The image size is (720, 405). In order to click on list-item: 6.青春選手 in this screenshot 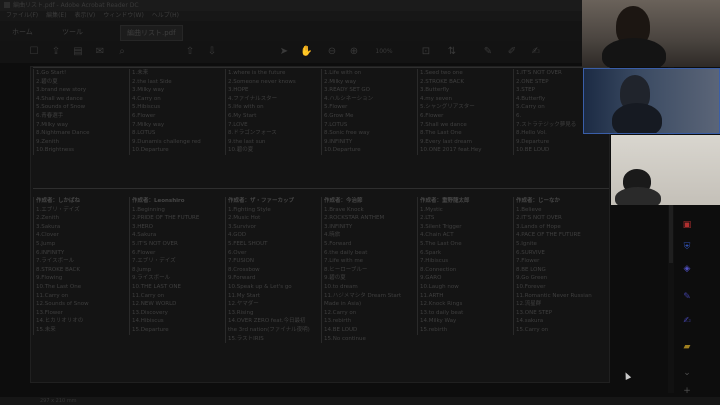, I will do `click(50, 115)`.